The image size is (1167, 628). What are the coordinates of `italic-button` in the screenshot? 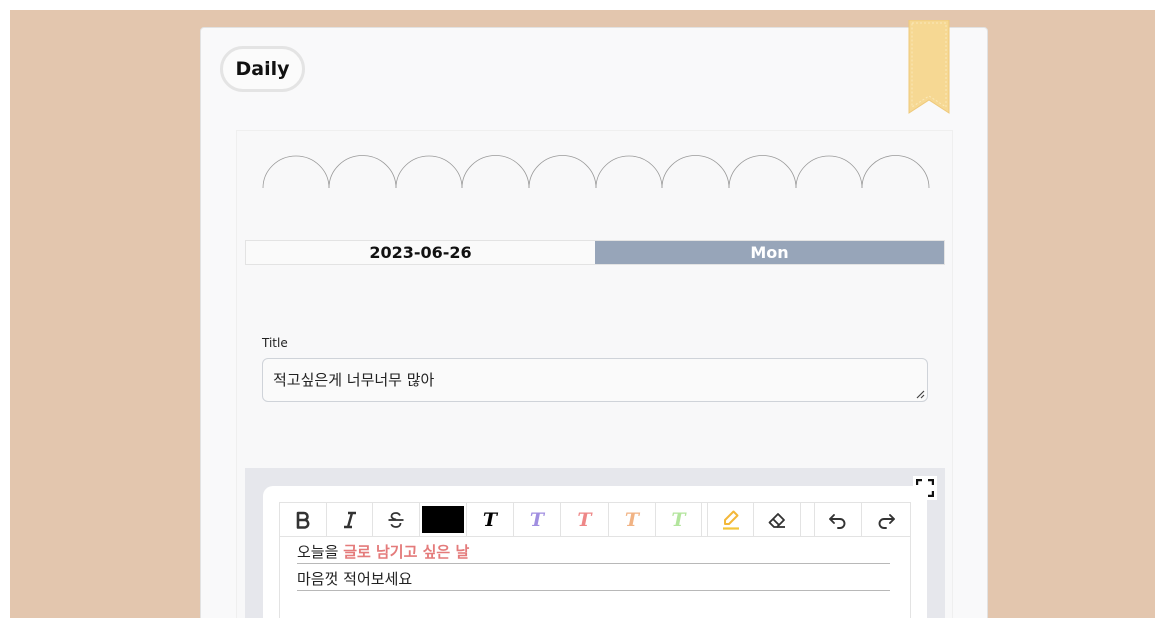 It's located at (350, 519).